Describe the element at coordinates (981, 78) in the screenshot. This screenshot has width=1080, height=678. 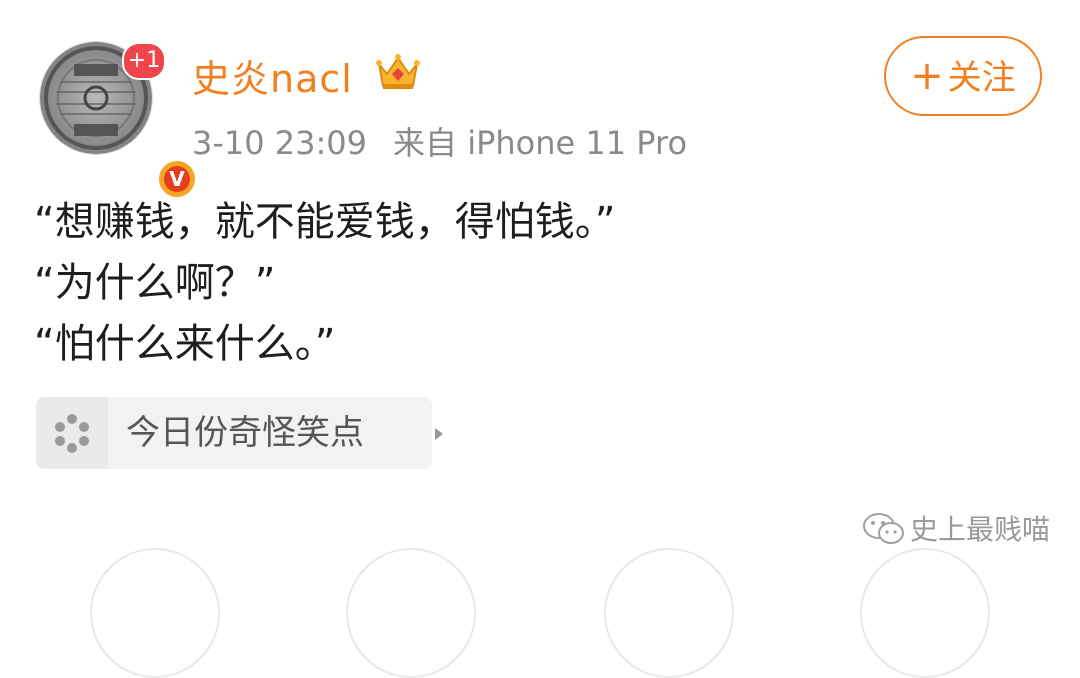
I see `follow-label: 关注` at that location.